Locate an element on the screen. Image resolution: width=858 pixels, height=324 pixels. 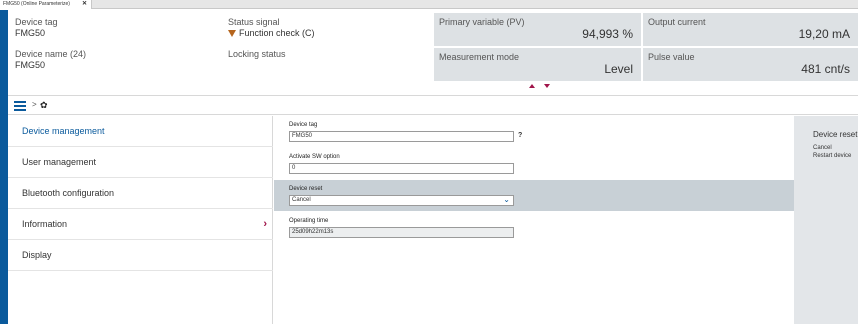
device-tag-label: Device tag is located at coordinates (36, 22).